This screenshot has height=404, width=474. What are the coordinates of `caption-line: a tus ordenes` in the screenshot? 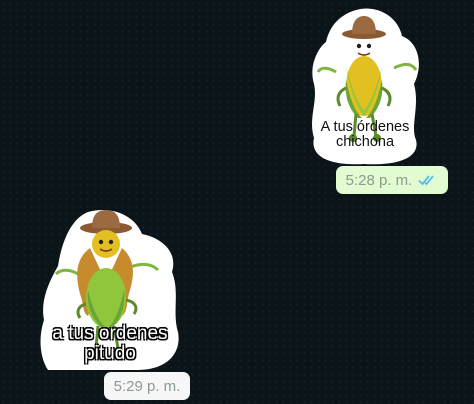 It's located at (110, 333).